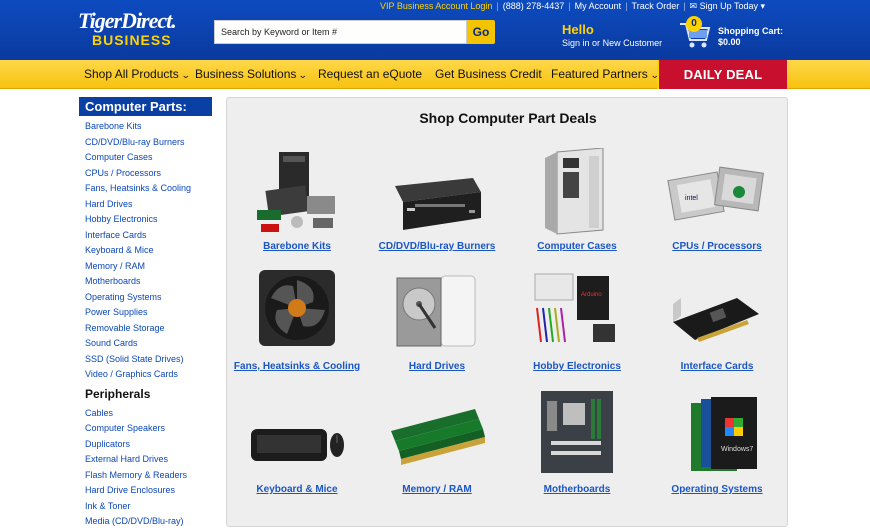 The image size is (870, 530). I want to click on tile-computer-cases: Computer Cases, so click(577, 205).